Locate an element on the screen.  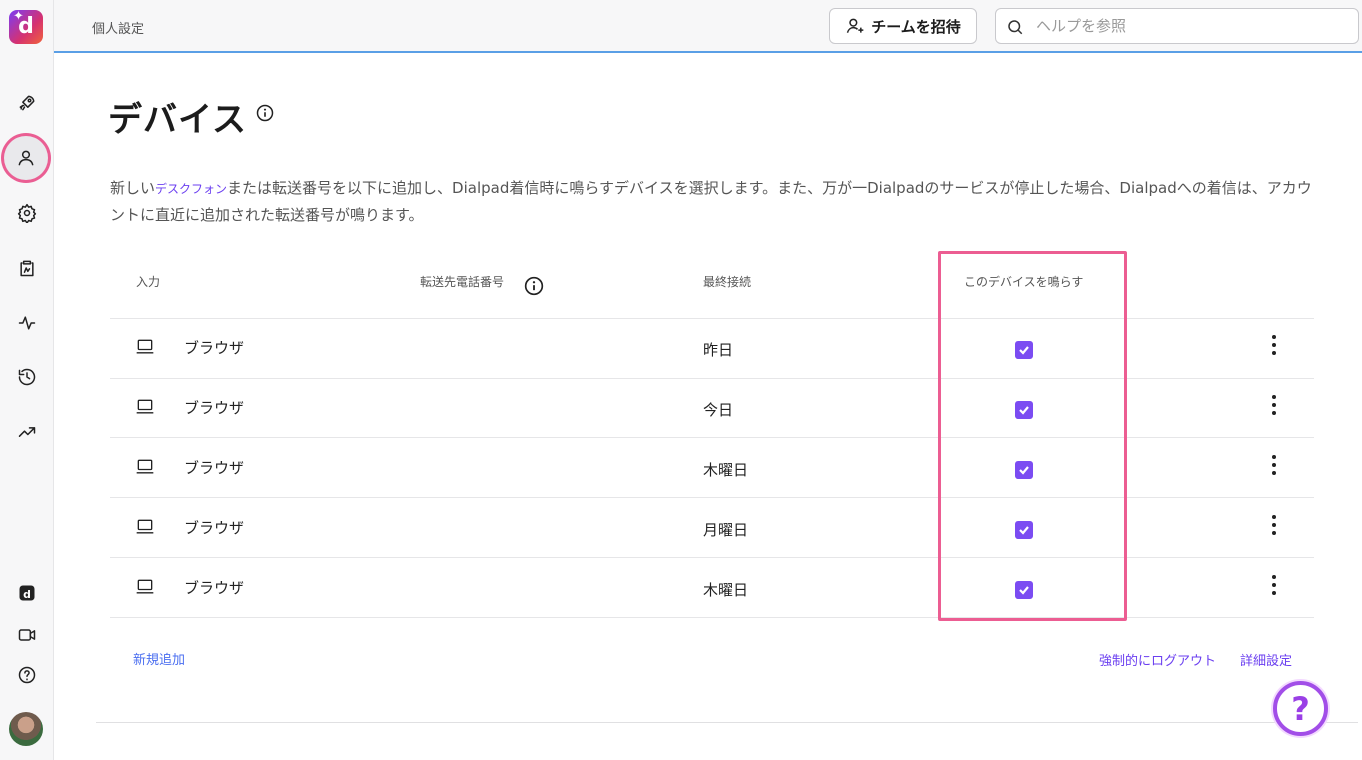
search-icon is located at coordinates (1015, 27).